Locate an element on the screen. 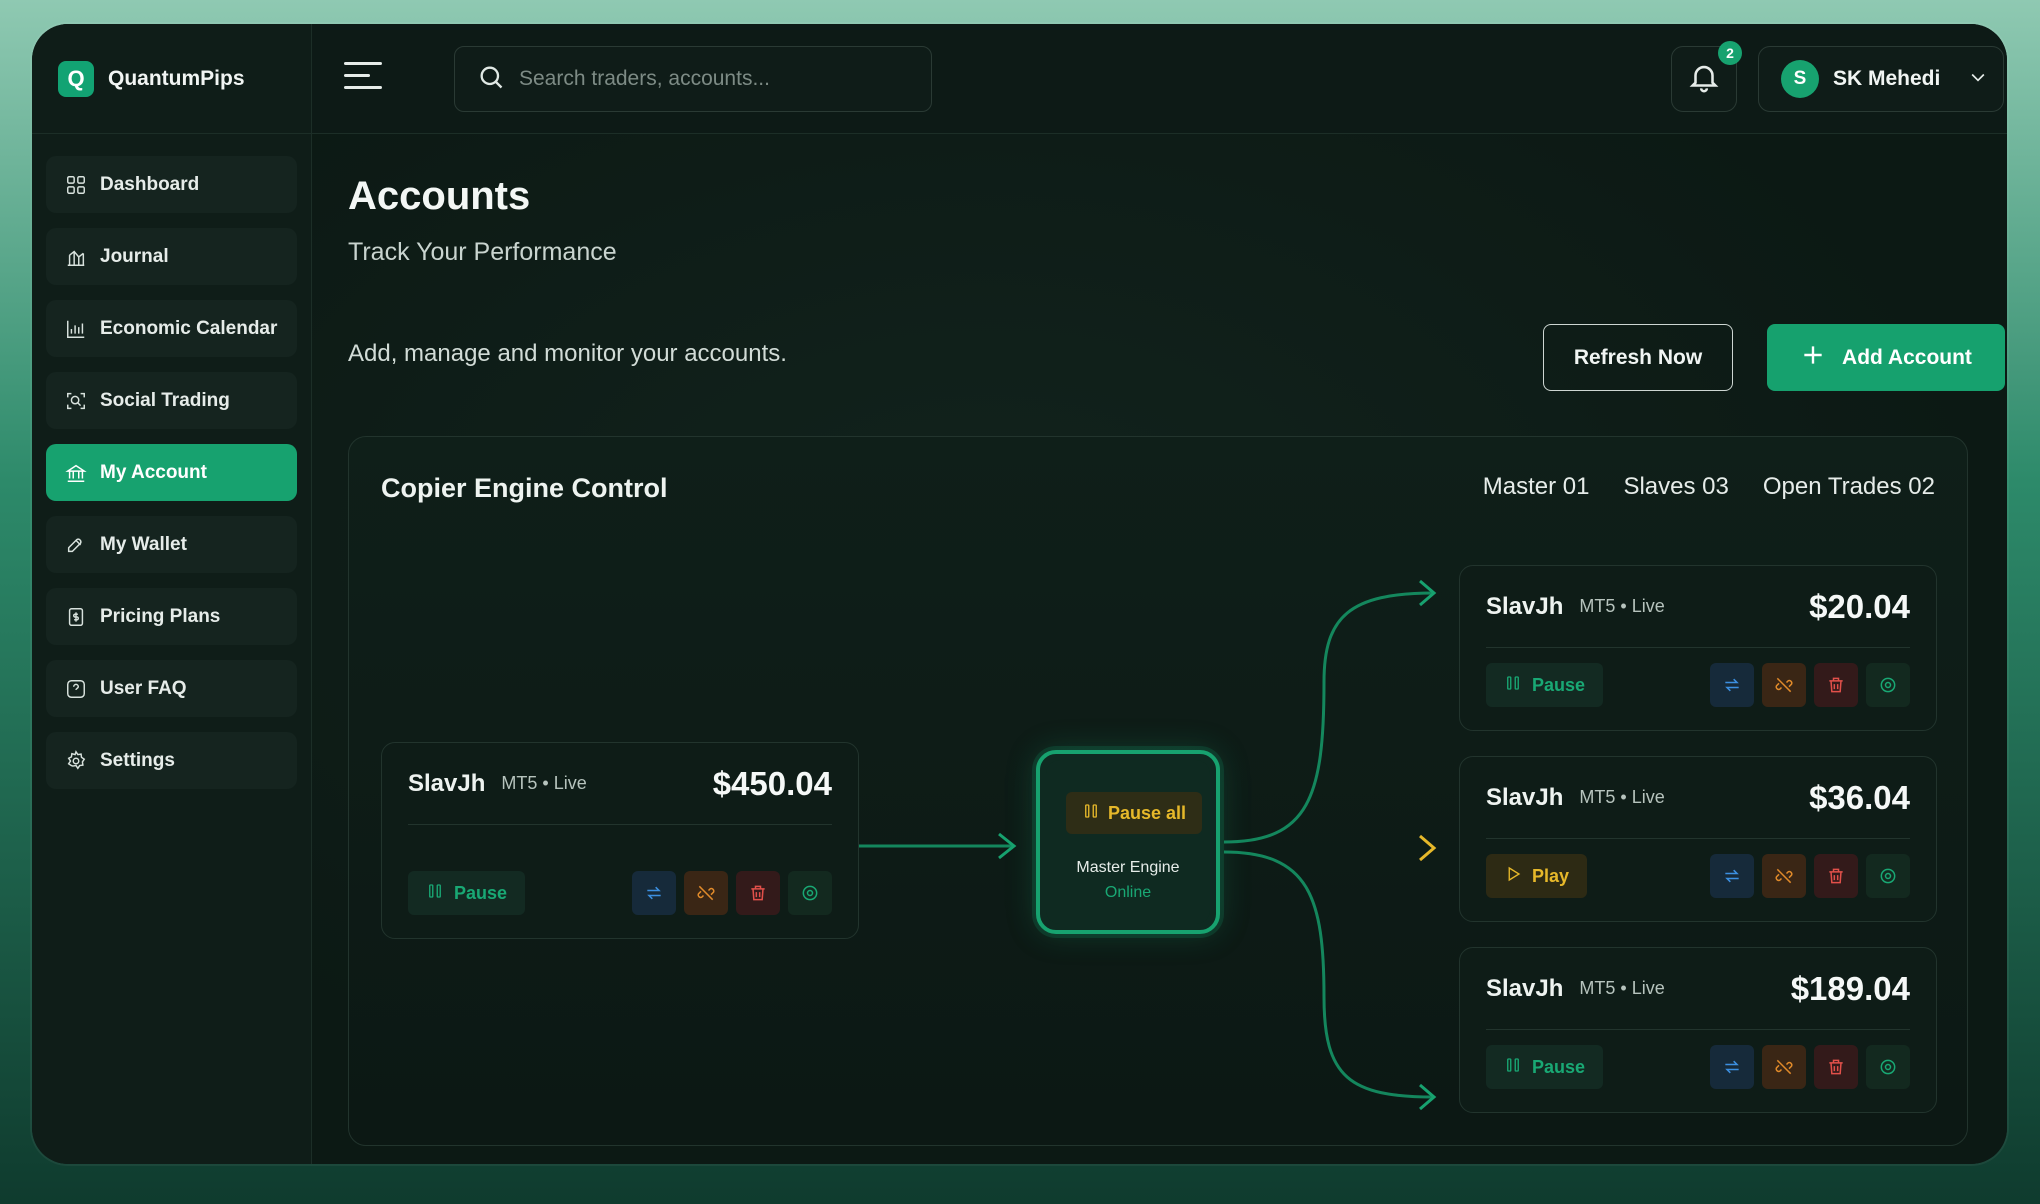  pause-all-button: Pause all is located at coordinates (1134, 813).